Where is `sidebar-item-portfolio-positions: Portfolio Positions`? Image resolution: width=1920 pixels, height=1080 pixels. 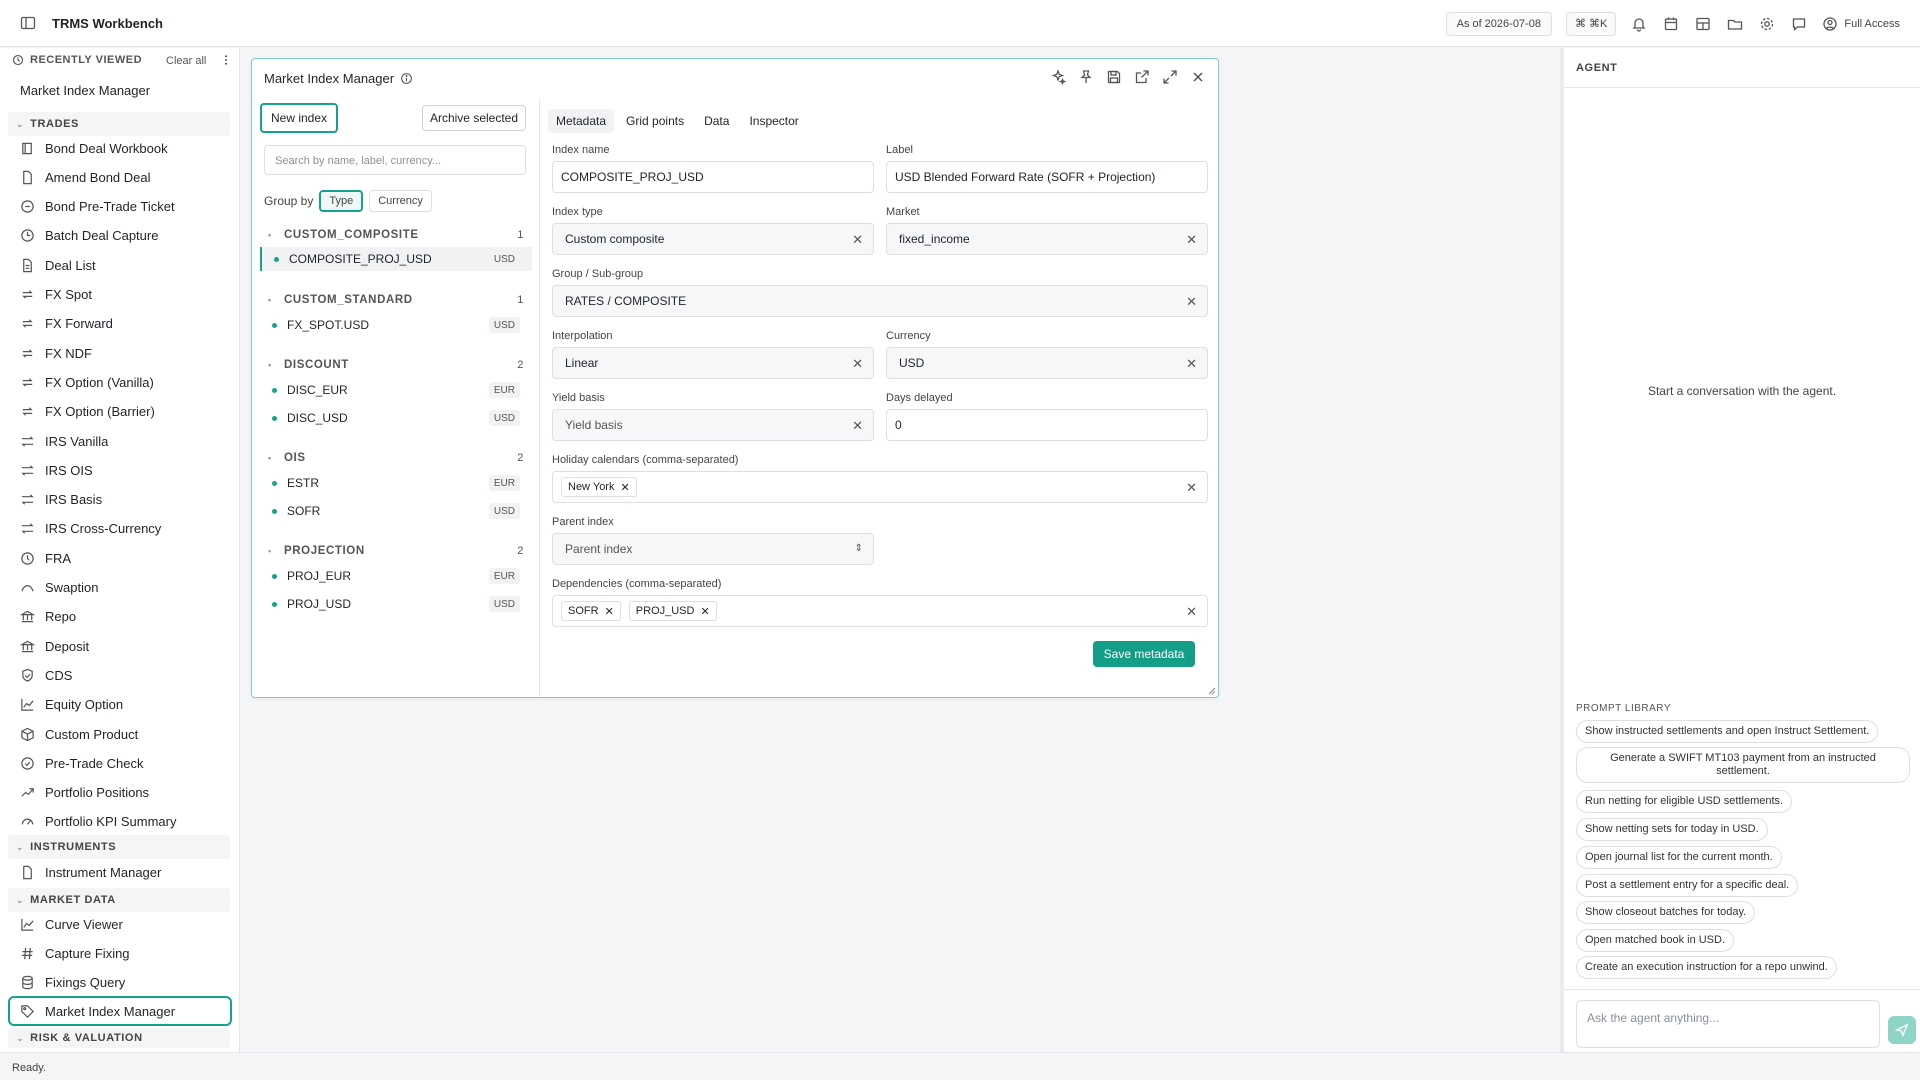 sidebar-item-portfolio-positions: Portfolio Positions is located at coordinates (84, 793).